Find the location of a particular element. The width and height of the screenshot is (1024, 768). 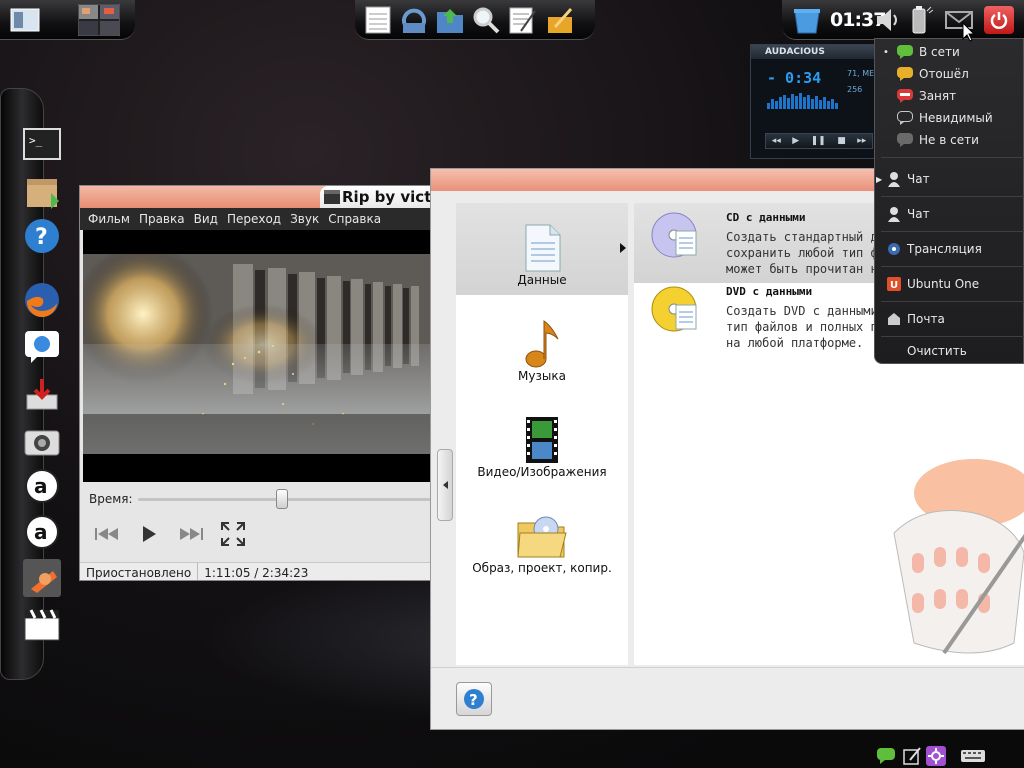

svg-text: a is located at coordinates (41, 486).